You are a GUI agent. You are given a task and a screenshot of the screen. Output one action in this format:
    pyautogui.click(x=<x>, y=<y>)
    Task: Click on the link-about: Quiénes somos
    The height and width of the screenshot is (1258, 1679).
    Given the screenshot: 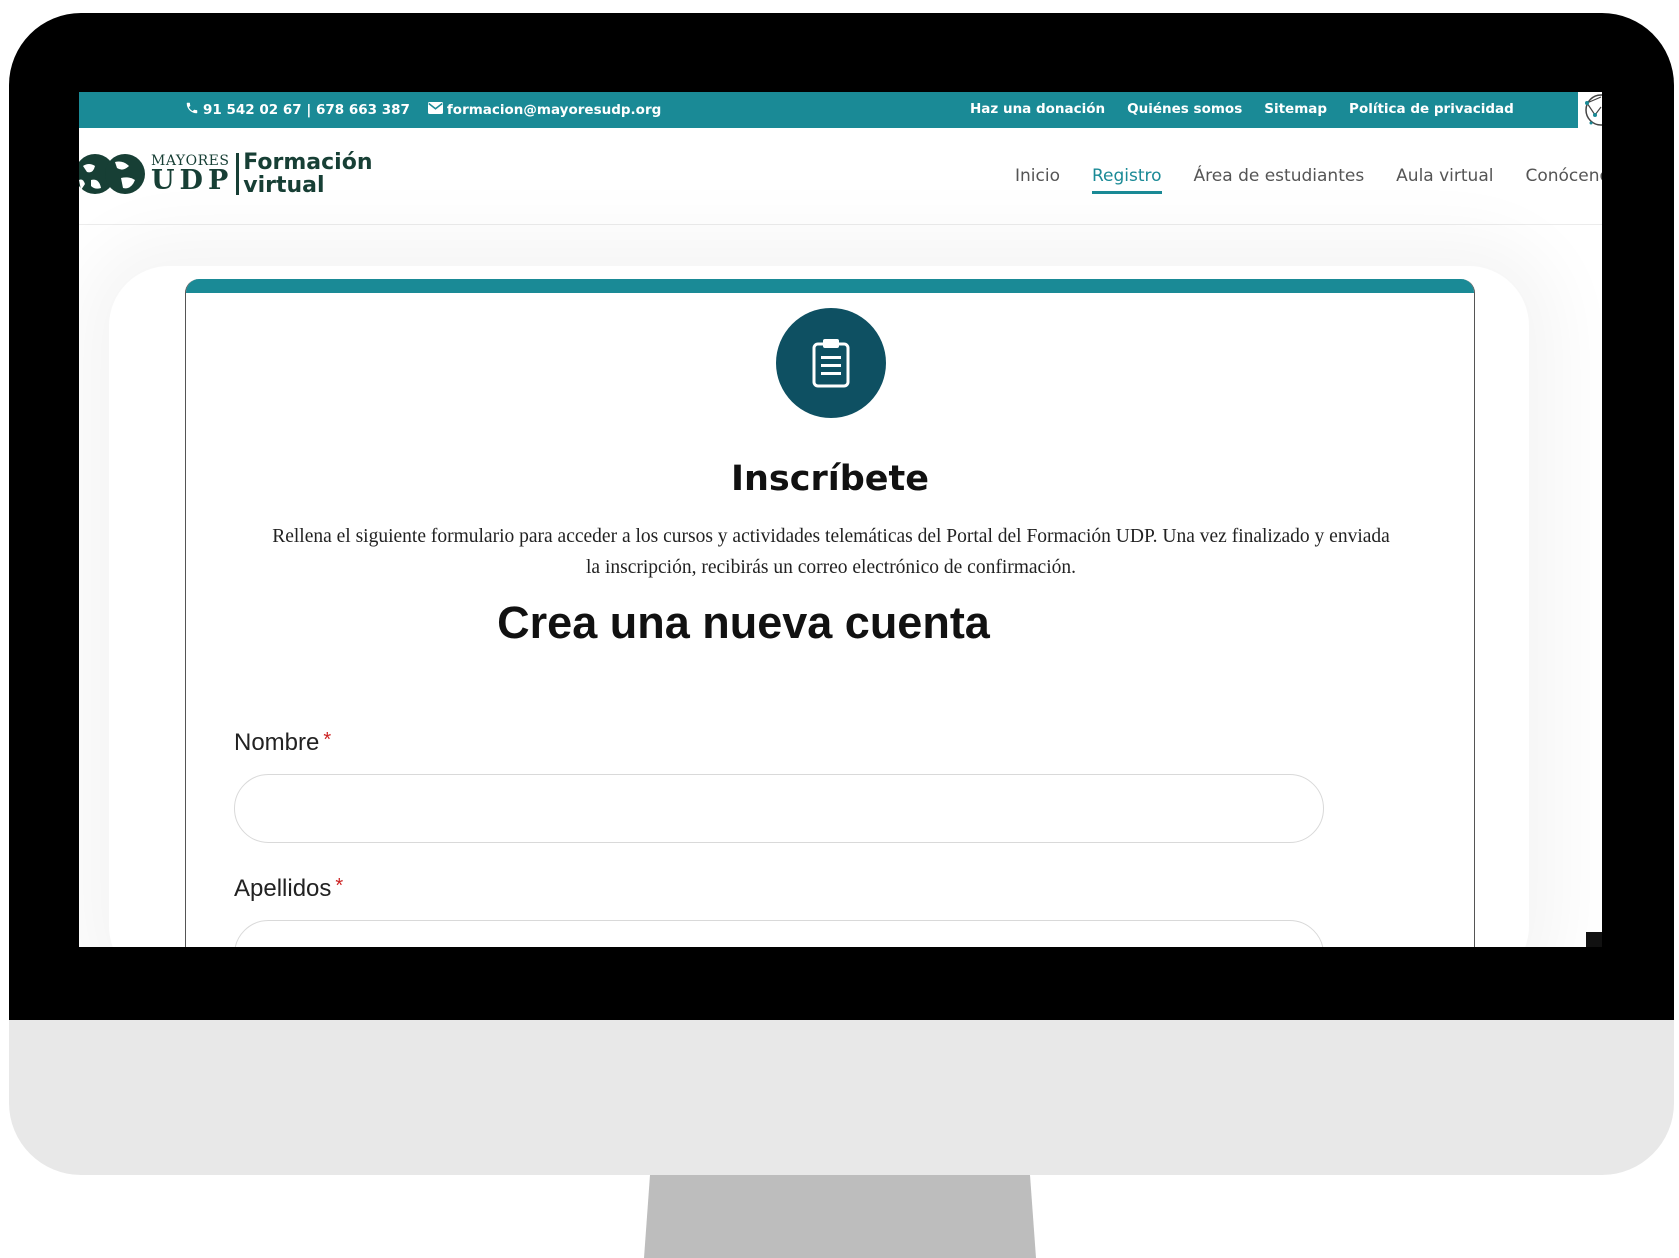 What is the action you would take?
    pyautogui.click(x=1184, y=109)
    